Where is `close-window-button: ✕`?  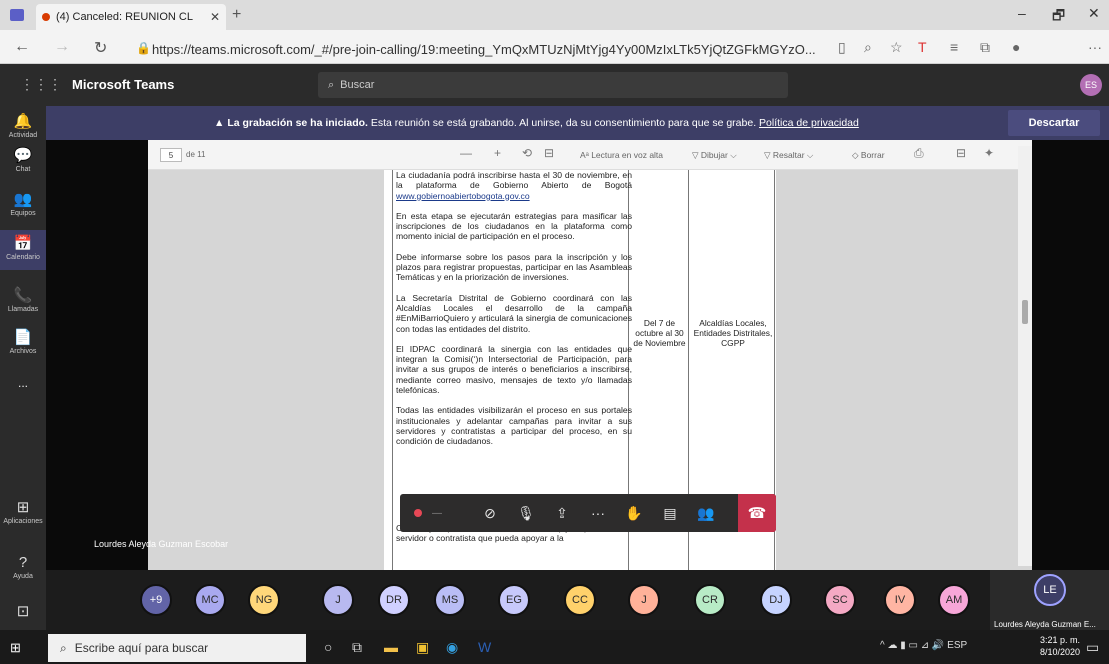
close-window-button: ✕ is located at coordinates (1094, 13).